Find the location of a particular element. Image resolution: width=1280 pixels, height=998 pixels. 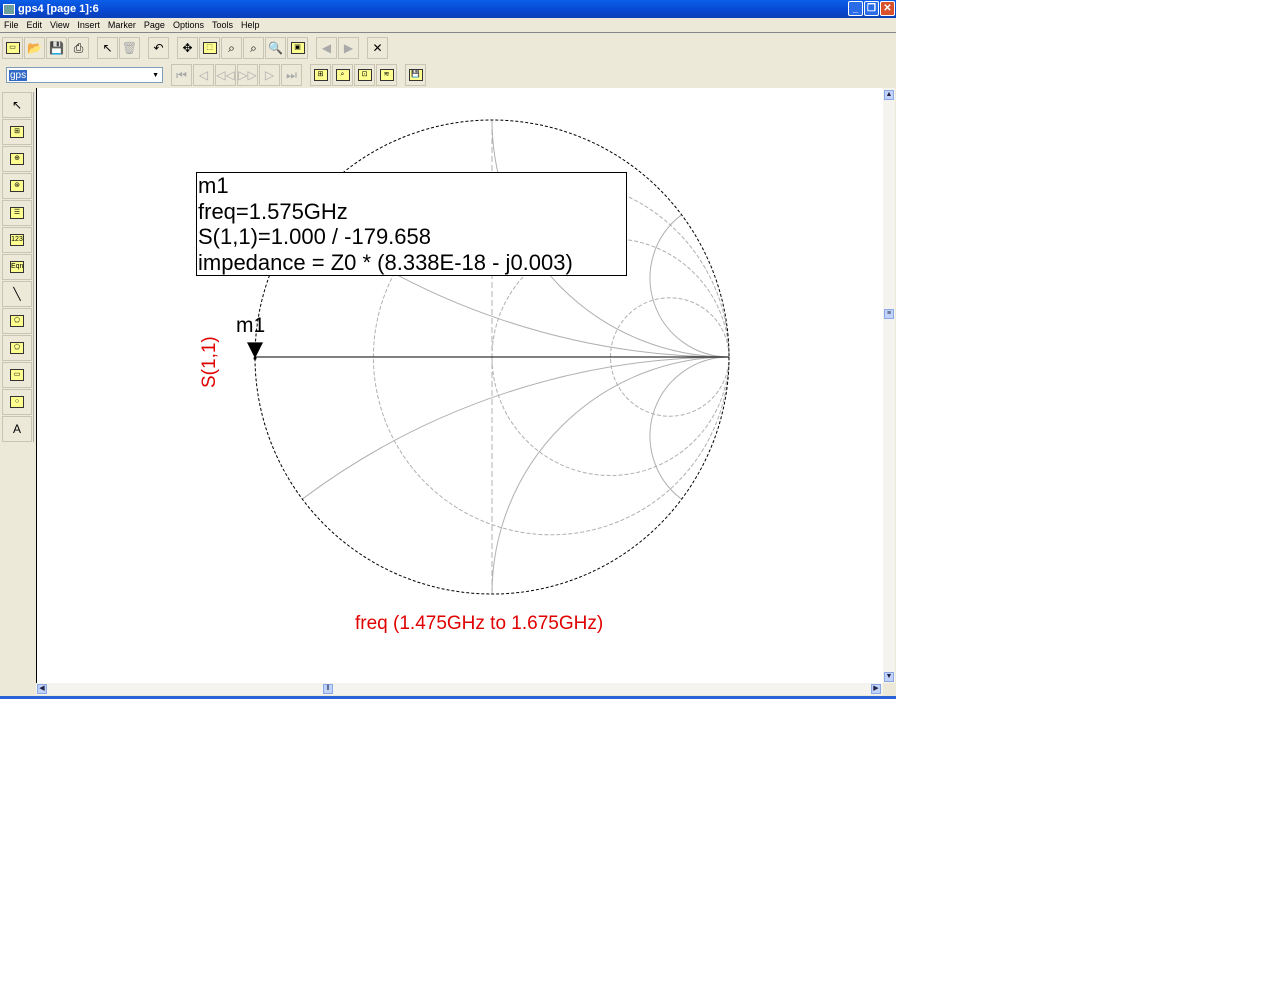

zoom-area-button: ⬚ is located at coordinates (209, 48).